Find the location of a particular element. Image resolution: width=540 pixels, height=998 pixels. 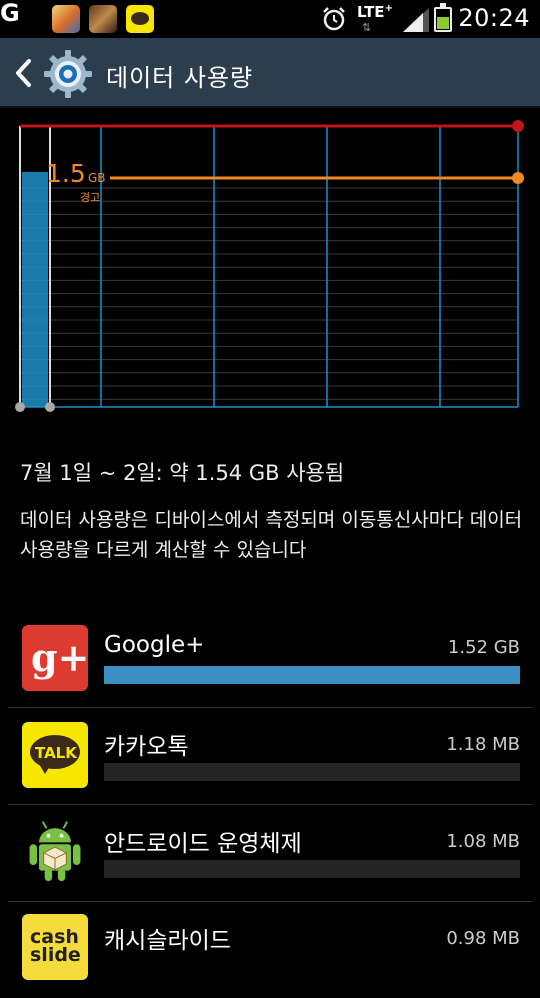

google-plus-icon: g+ is located at coordinates (55, 658).